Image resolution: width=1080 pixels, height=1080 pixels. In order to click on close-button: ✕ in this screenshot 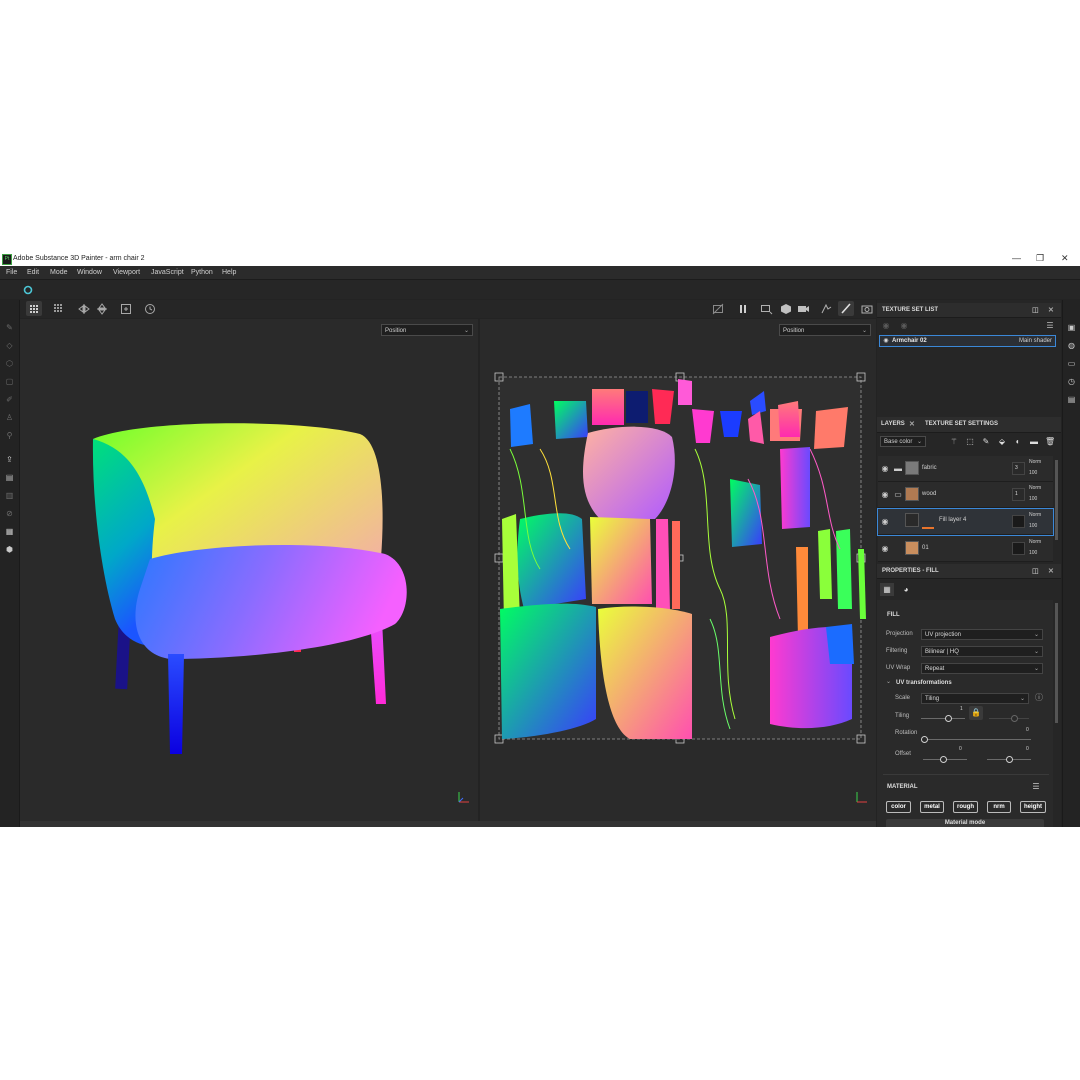, I will do `click(1065, 258)`.